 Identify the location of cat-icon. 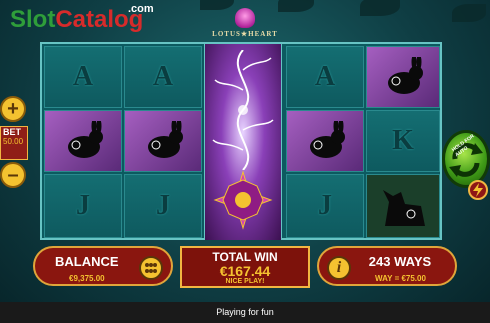
(404, 208).